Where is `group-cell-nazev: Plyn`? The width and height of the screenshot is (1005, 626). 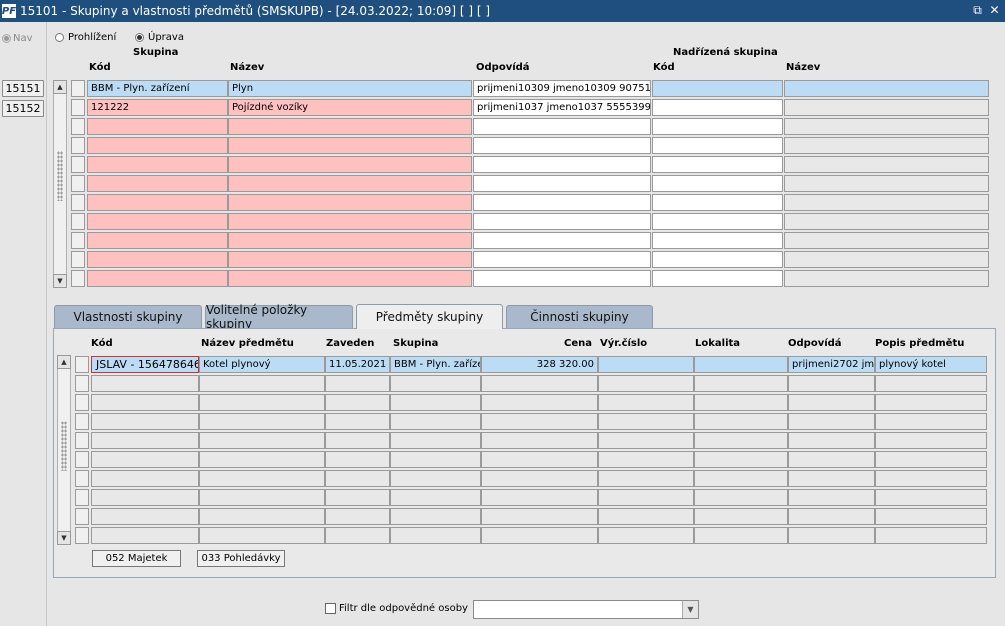
group-cell-nazev: Plyn is located at coordinates (350, 88).